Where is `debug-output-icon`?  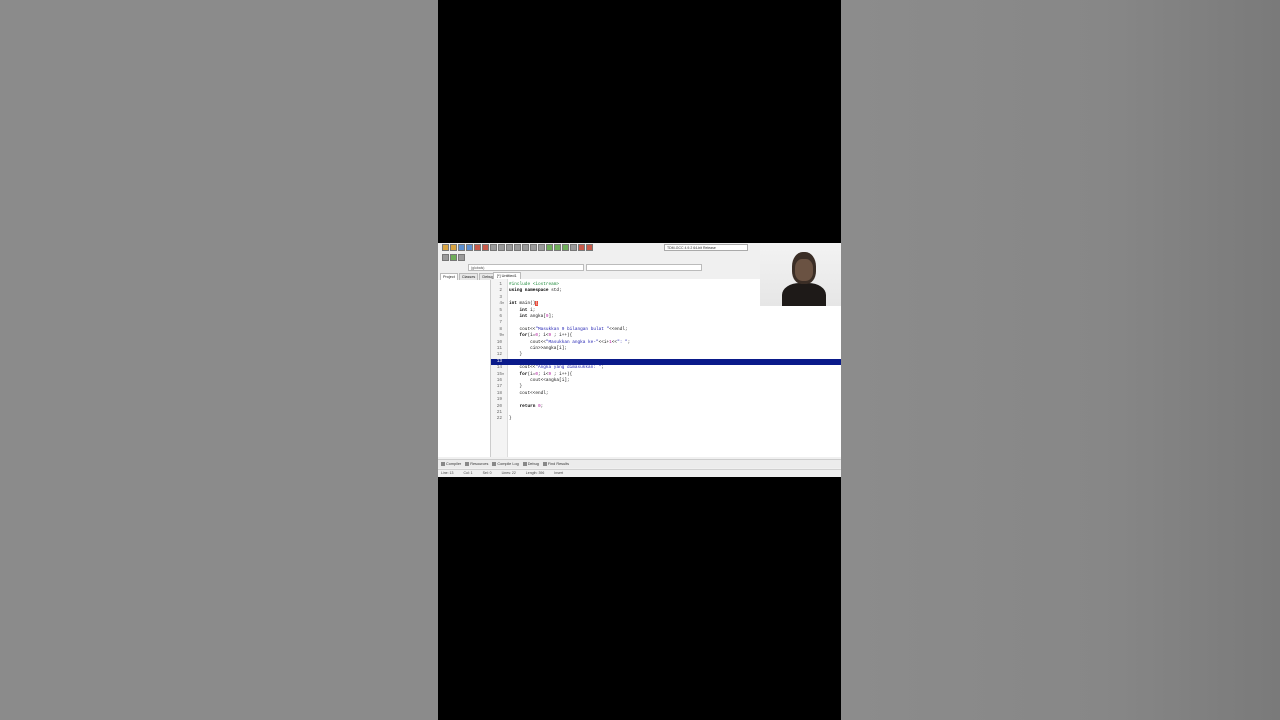 debug-output-icon is located at coordinates (524, 464).